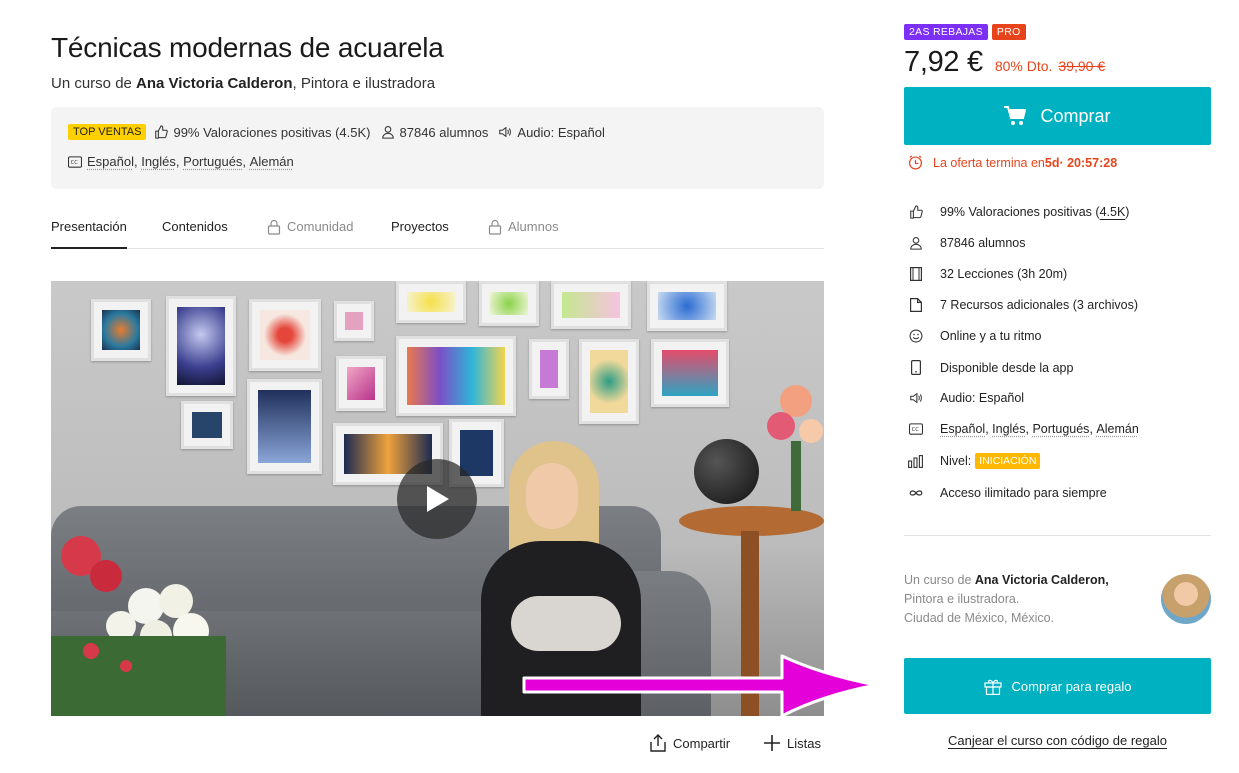 The width and height of the screenshot is (1239, 773). I want to click on feature-online: Online y a tu ritmo, so click(974, 336).